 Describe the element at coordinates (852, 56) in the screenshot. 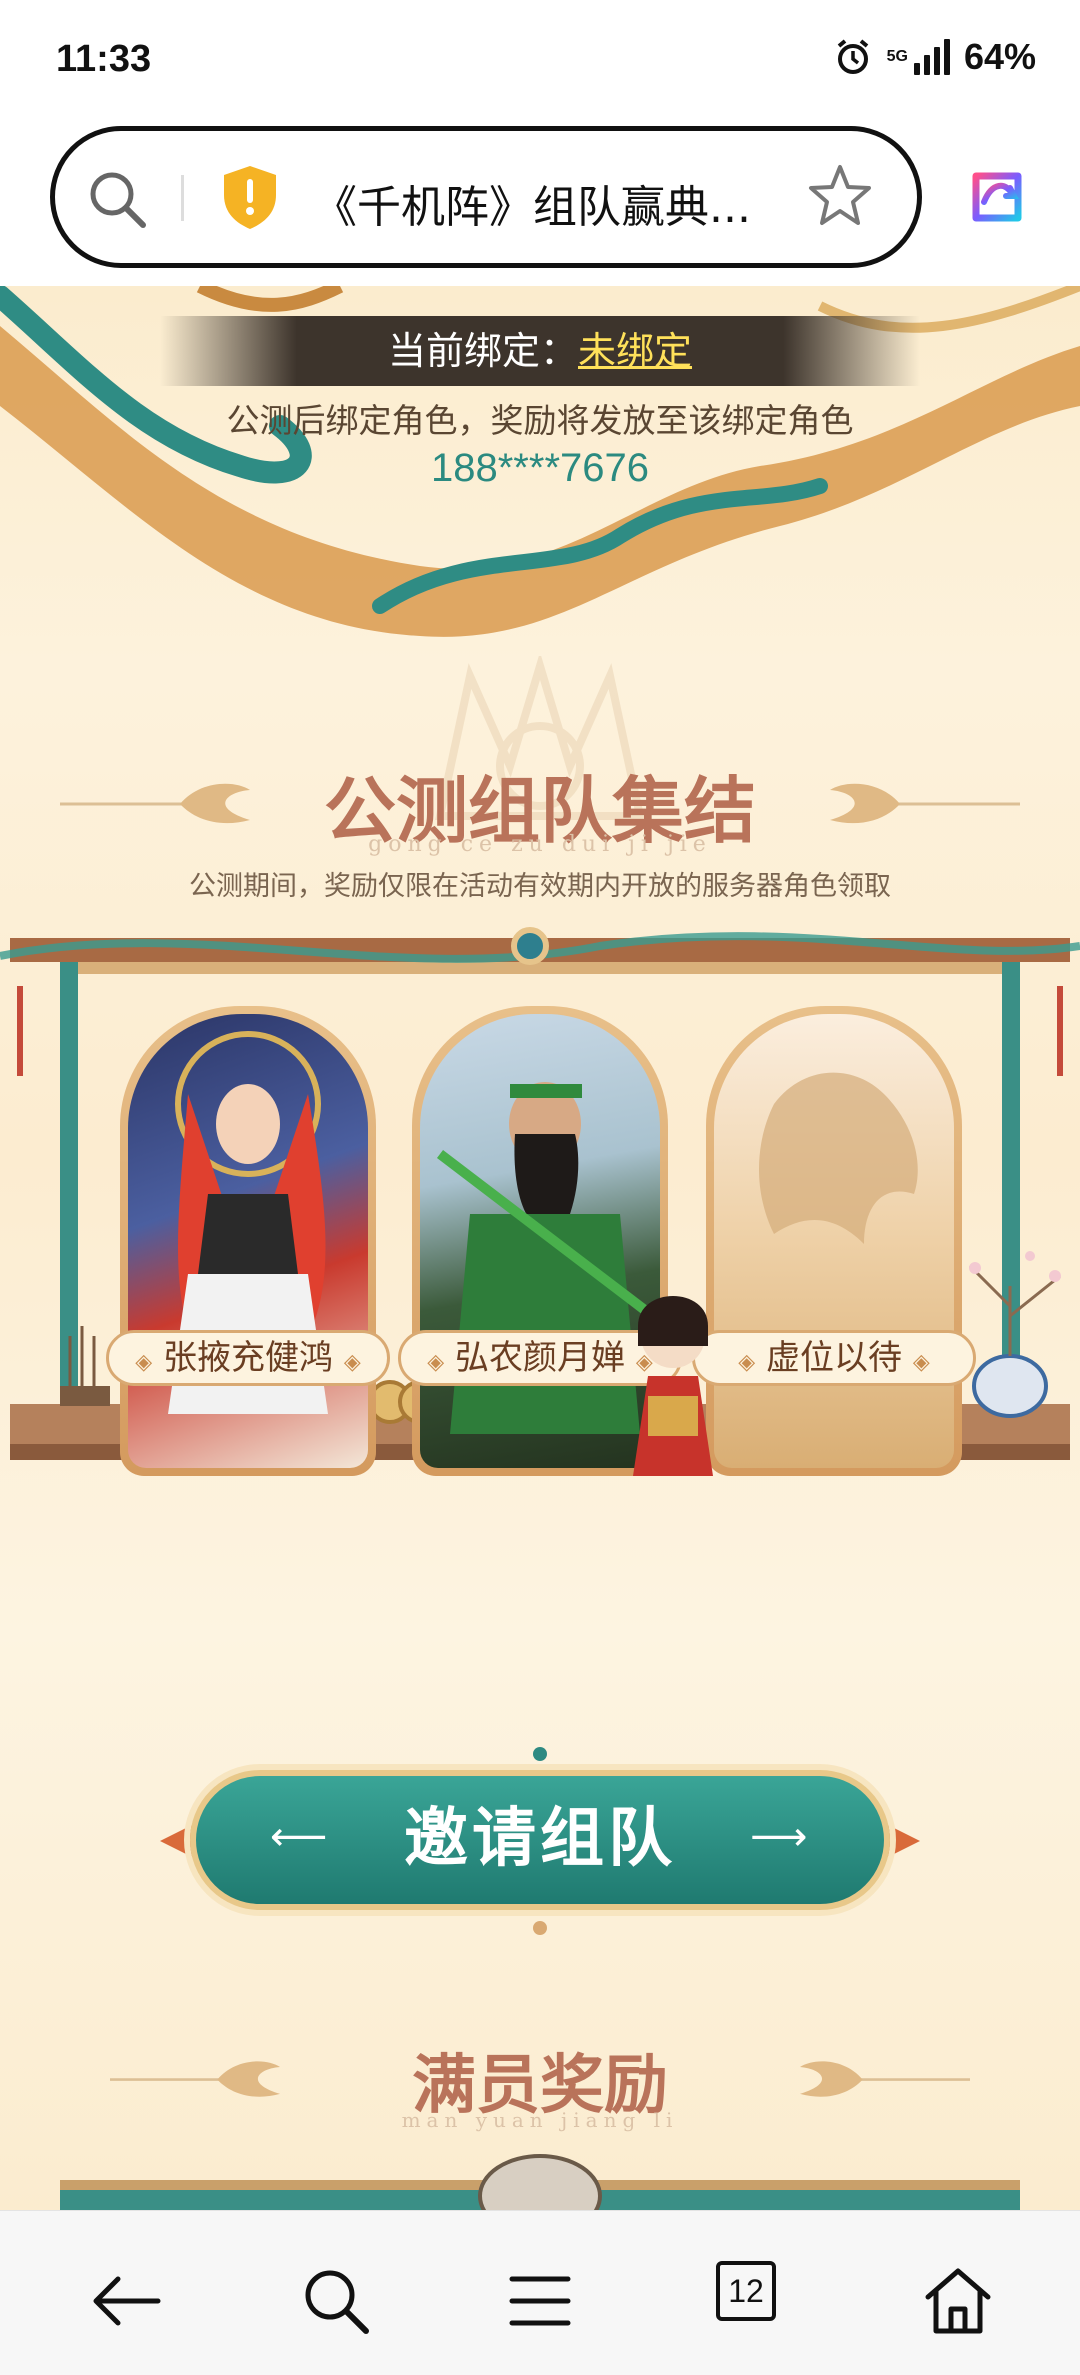

I see `alarm-icon` at that location.